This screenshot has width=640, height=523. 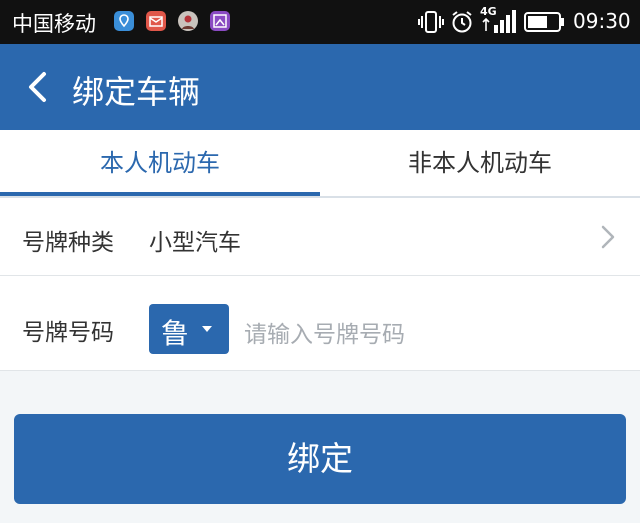 I want to click on tab-own-vehicle: 本人机动车, so click(x=160, y=163).